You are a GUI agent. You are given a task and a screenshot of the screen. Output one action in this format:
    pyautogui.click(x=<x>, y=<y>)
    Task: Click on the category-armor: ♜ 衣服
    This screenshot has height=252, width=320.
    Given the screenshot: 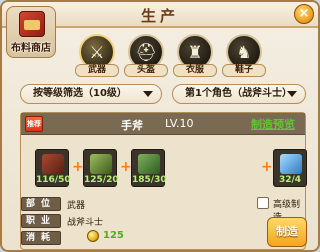 What is the action you would take?
    pyautogui.click(x=195, y=55)
    